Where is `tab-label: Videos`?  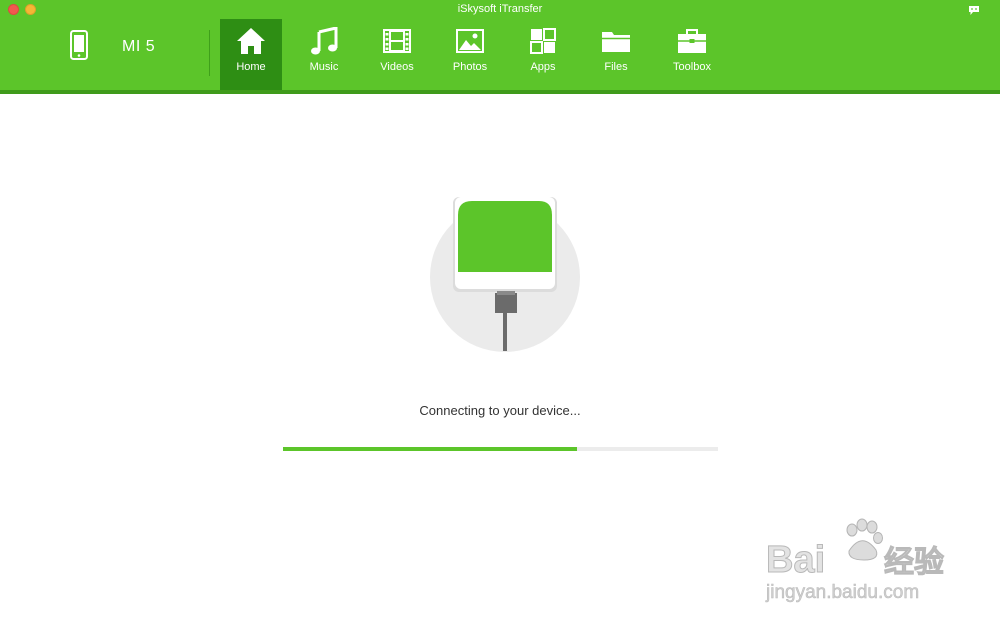 tab-label: Videos is located at coordinates (397, 67).